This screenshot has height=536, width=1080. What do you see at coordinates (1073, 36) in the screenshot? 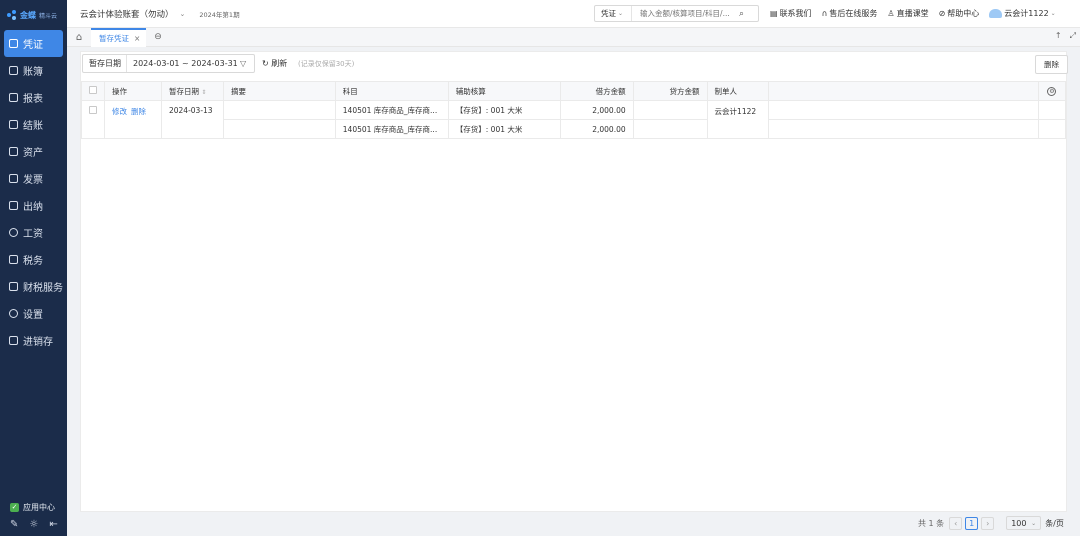
I see `fullscreen-icon: ⤢` at bounding box center [1073, 36].